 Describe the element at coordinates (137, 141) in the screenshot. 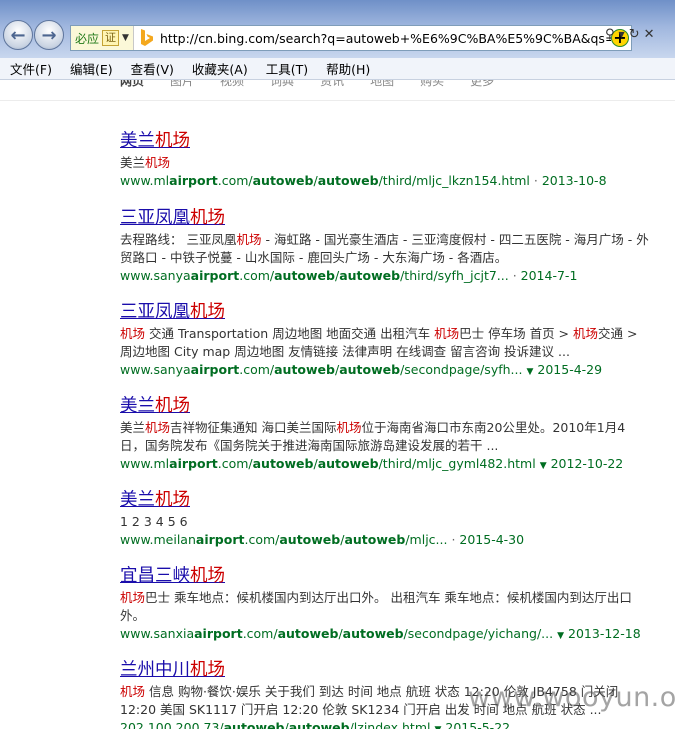

I see `result-title-text: 美兰` at that location.